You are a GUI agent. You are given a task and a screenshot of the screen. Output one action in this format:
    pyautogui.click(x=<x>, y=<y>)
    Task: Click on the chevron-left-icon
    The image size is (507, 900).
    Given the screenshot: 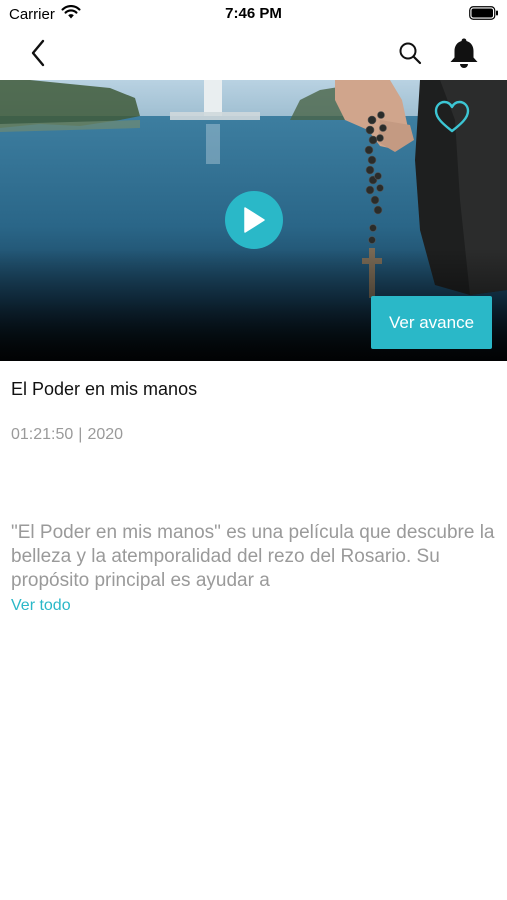 What is the action you would take?
    pyautogui.click(x=38, y=53)
    